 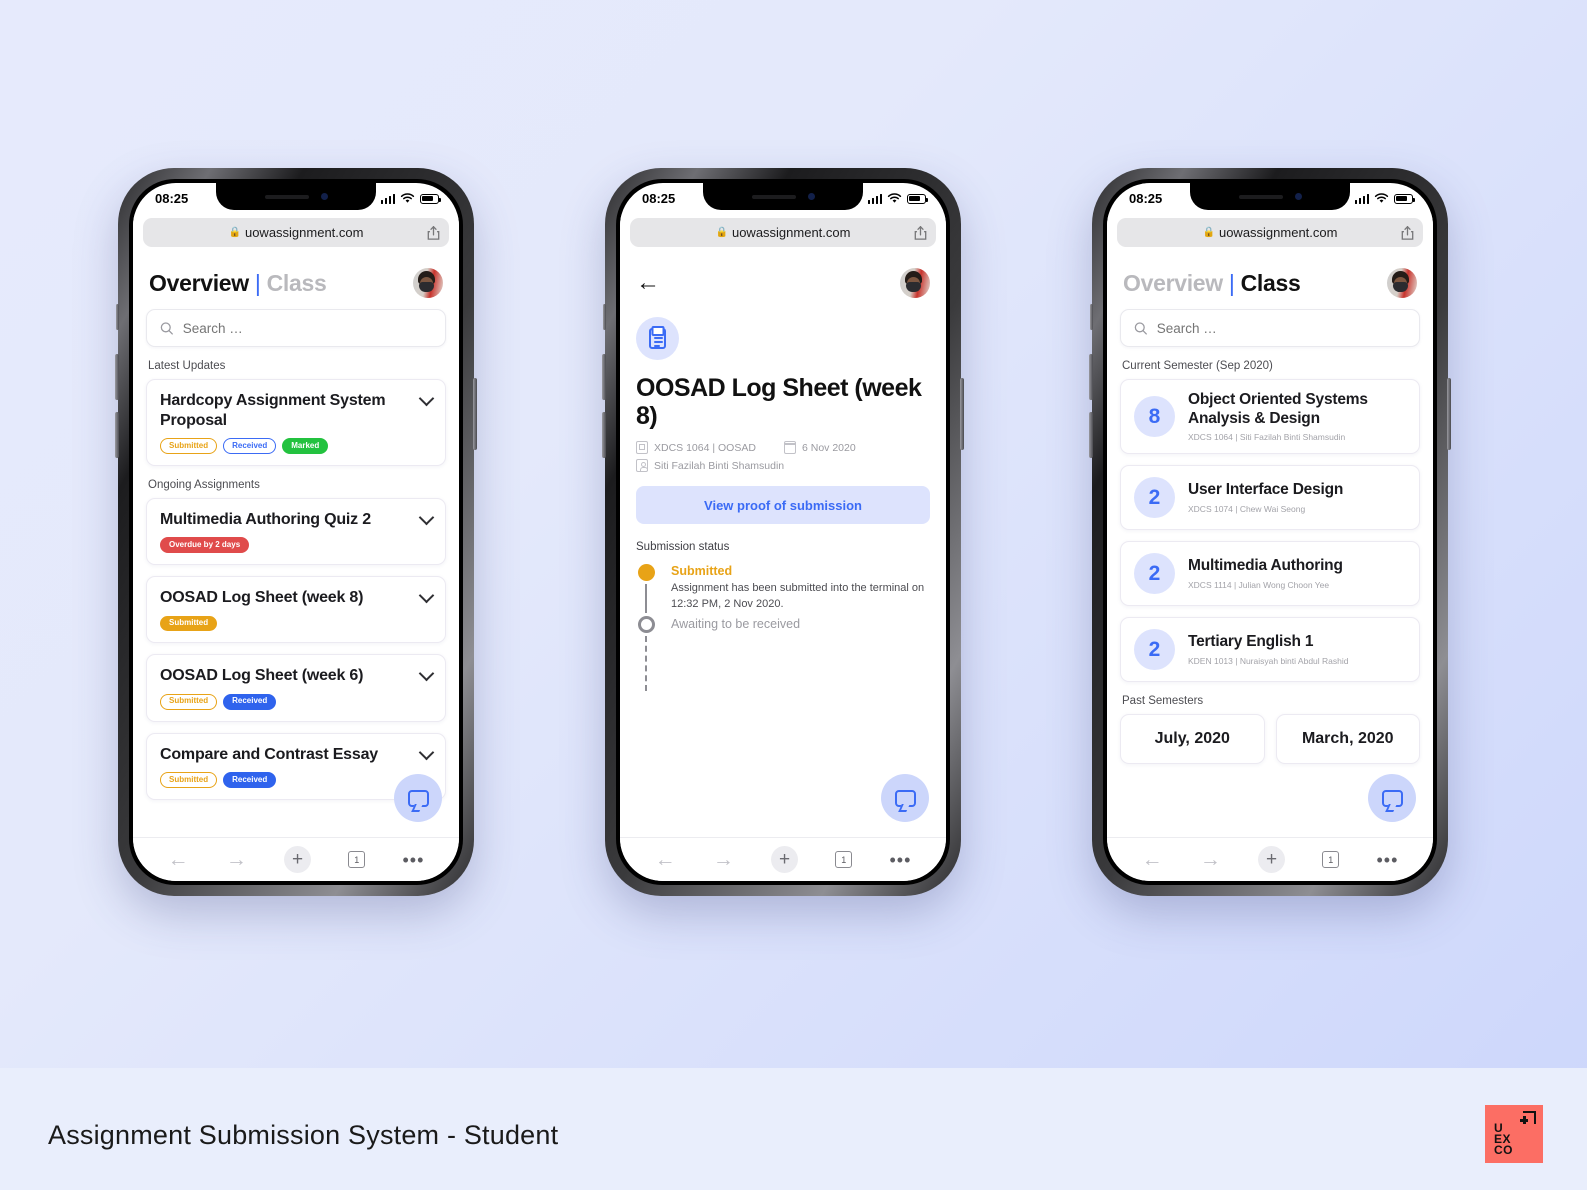 I want to click on view-proof-button: View proof of submission, so click(x=783, y=505).